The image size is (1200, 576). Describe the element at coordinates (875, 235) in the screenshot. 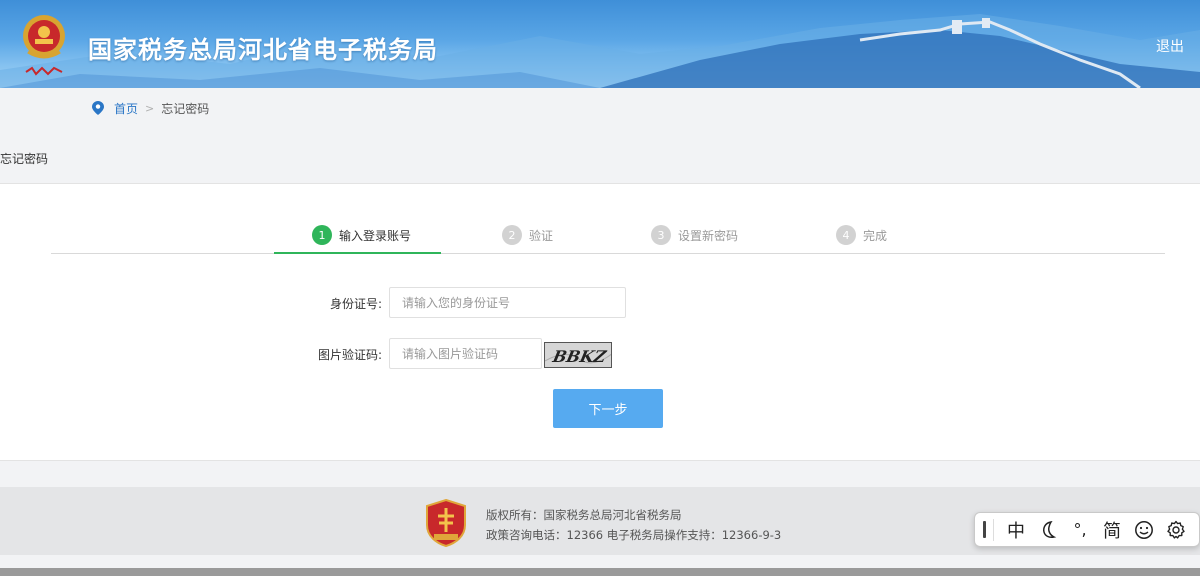

I see `step-4-label: 完成` at that location.